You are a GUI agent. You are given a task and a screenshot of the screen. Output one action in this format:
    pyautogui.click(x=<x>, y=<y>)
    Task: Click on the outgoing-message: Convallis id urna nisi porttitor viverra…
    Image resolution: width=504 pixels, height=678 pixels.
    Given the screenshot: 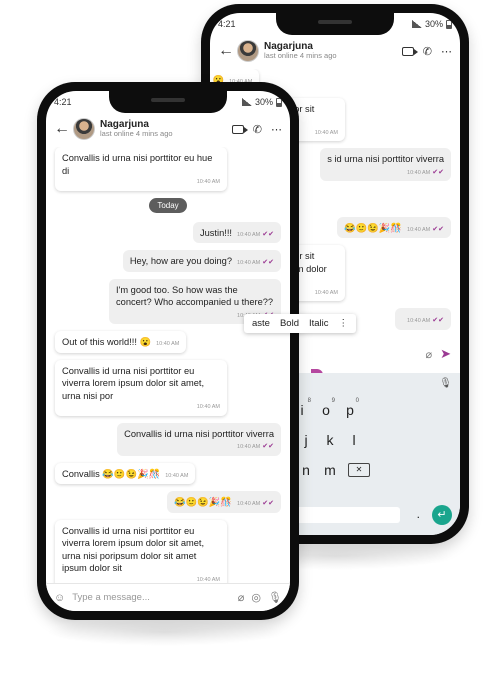 What is the action you would take?
    pyautogui.click(x=199, y=439)
    